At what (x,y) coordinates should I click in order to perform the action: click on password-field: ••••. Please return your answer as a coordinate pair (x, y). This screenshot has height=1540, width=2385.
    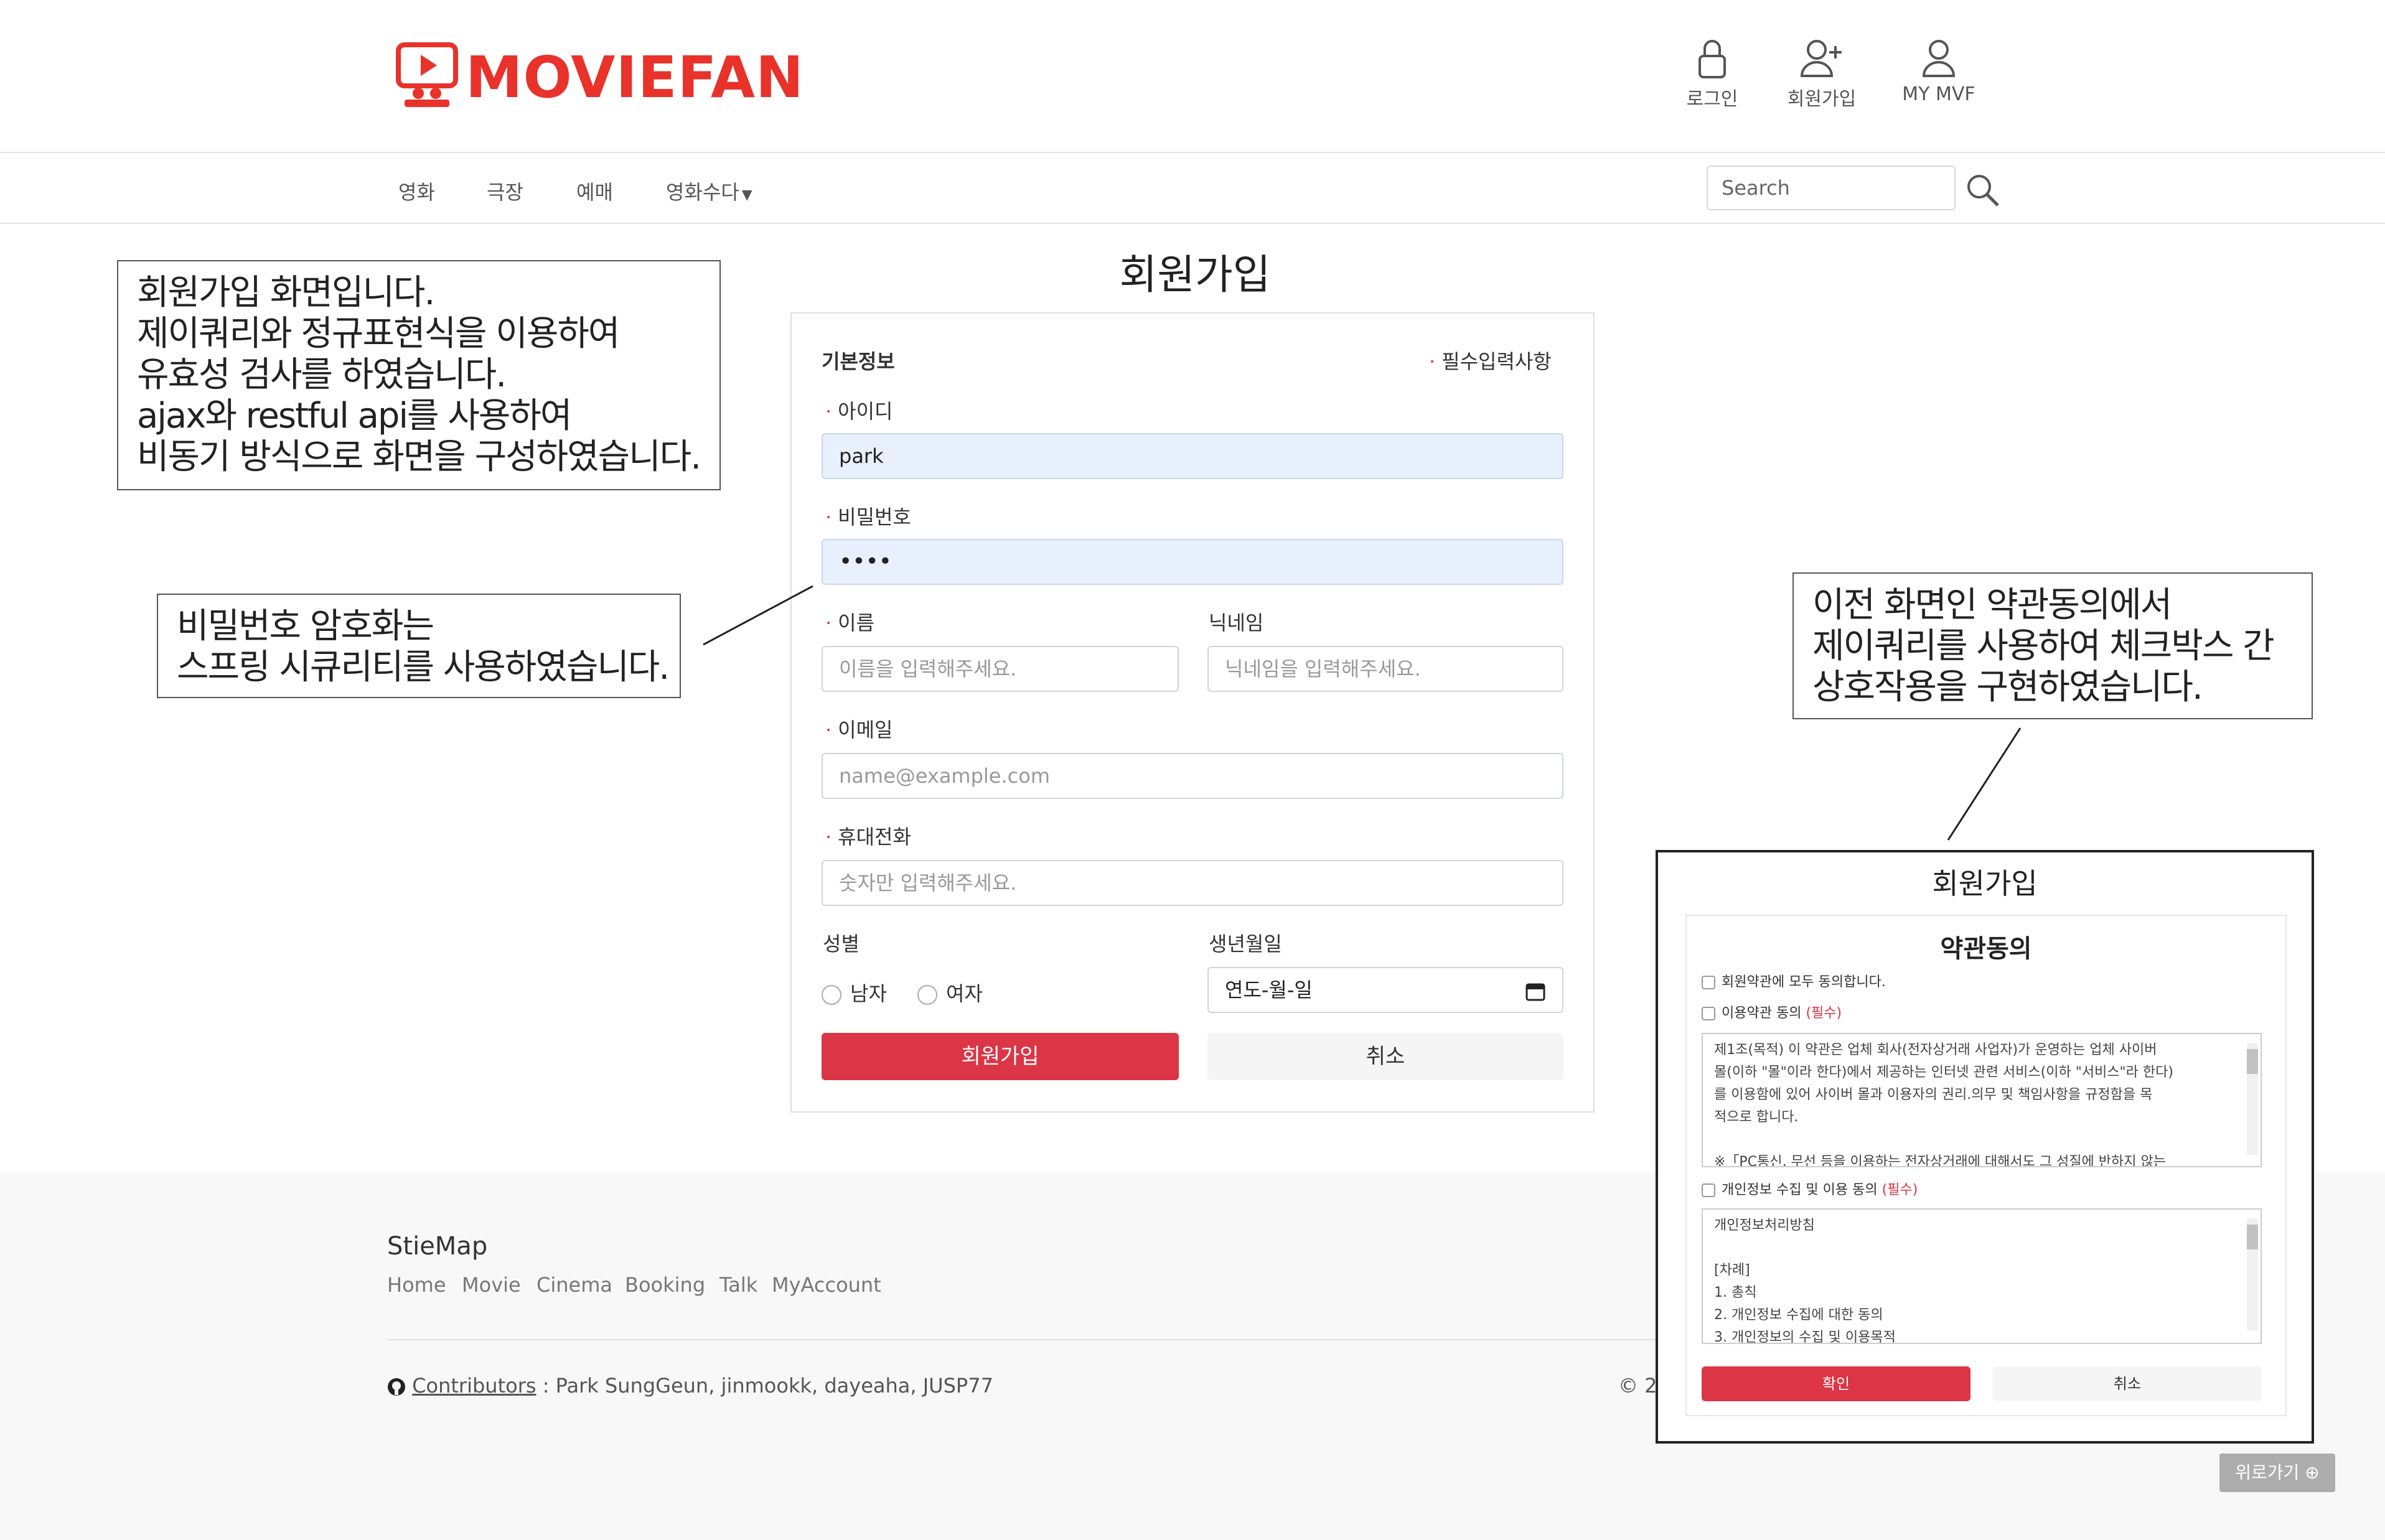
    Looking at the image, I should click on (1192, 562).